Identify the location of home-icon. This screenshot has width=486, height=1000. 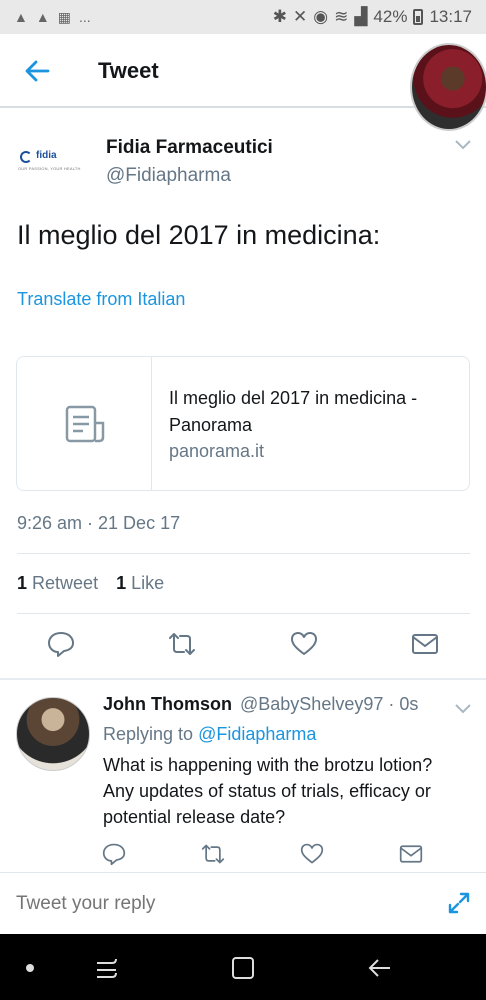
(243, 968).